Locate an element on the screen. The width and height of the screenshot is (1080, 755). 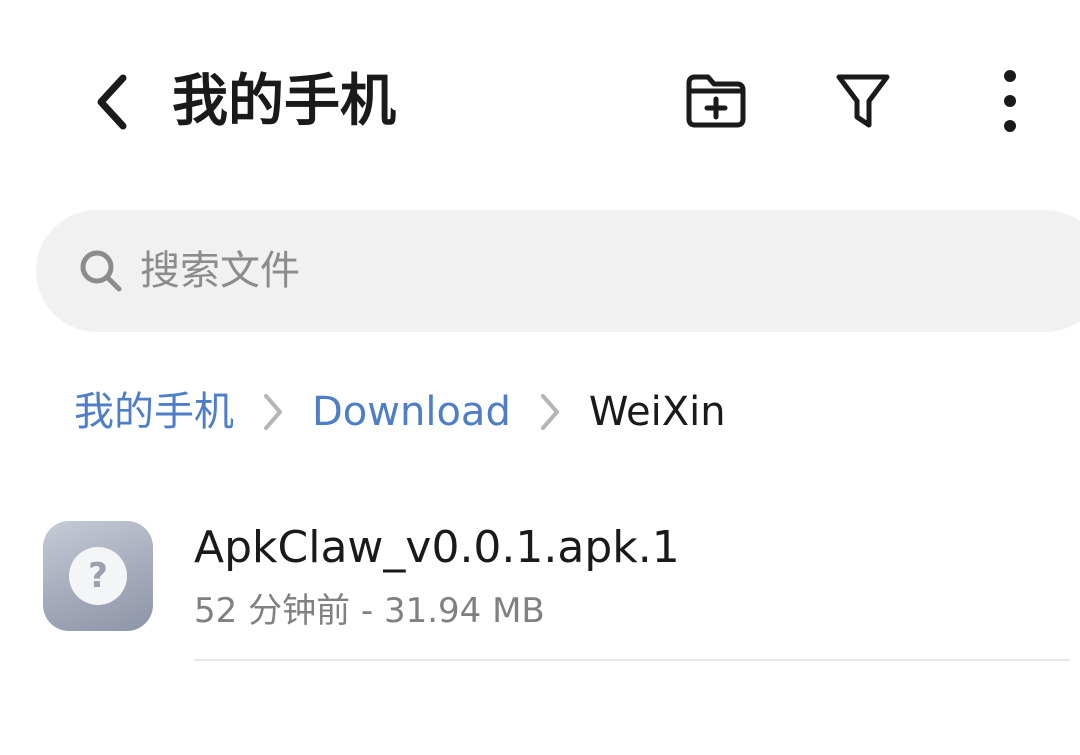
breadcrumb-item-my-phone: 我的手机 is located at coordinates (154, 412).